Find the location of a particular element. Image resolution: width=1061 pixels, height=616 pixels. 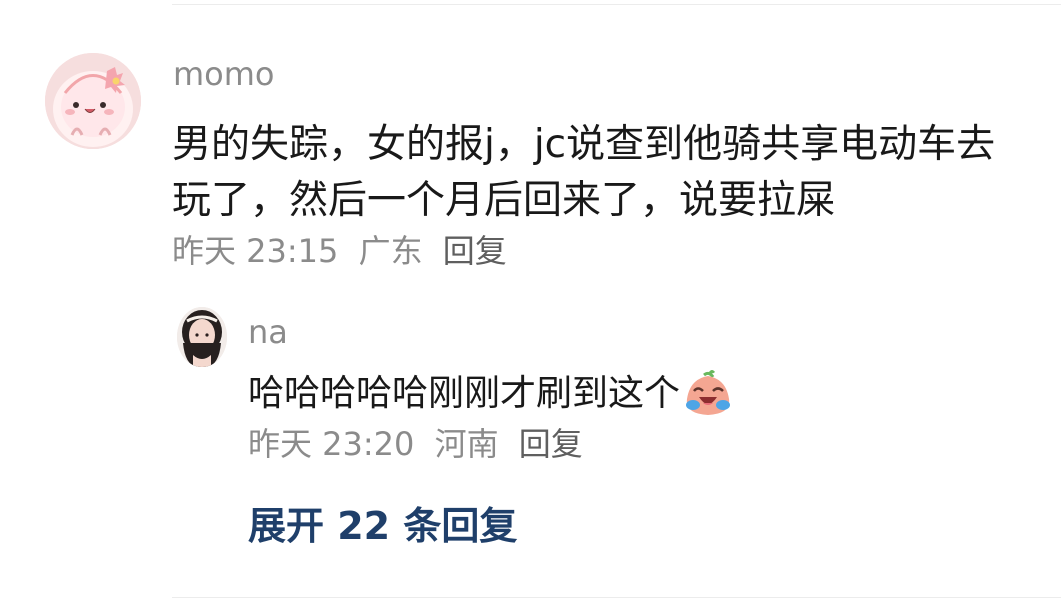

comment-reply-button: 回复 is located at coordinates (475, 251).